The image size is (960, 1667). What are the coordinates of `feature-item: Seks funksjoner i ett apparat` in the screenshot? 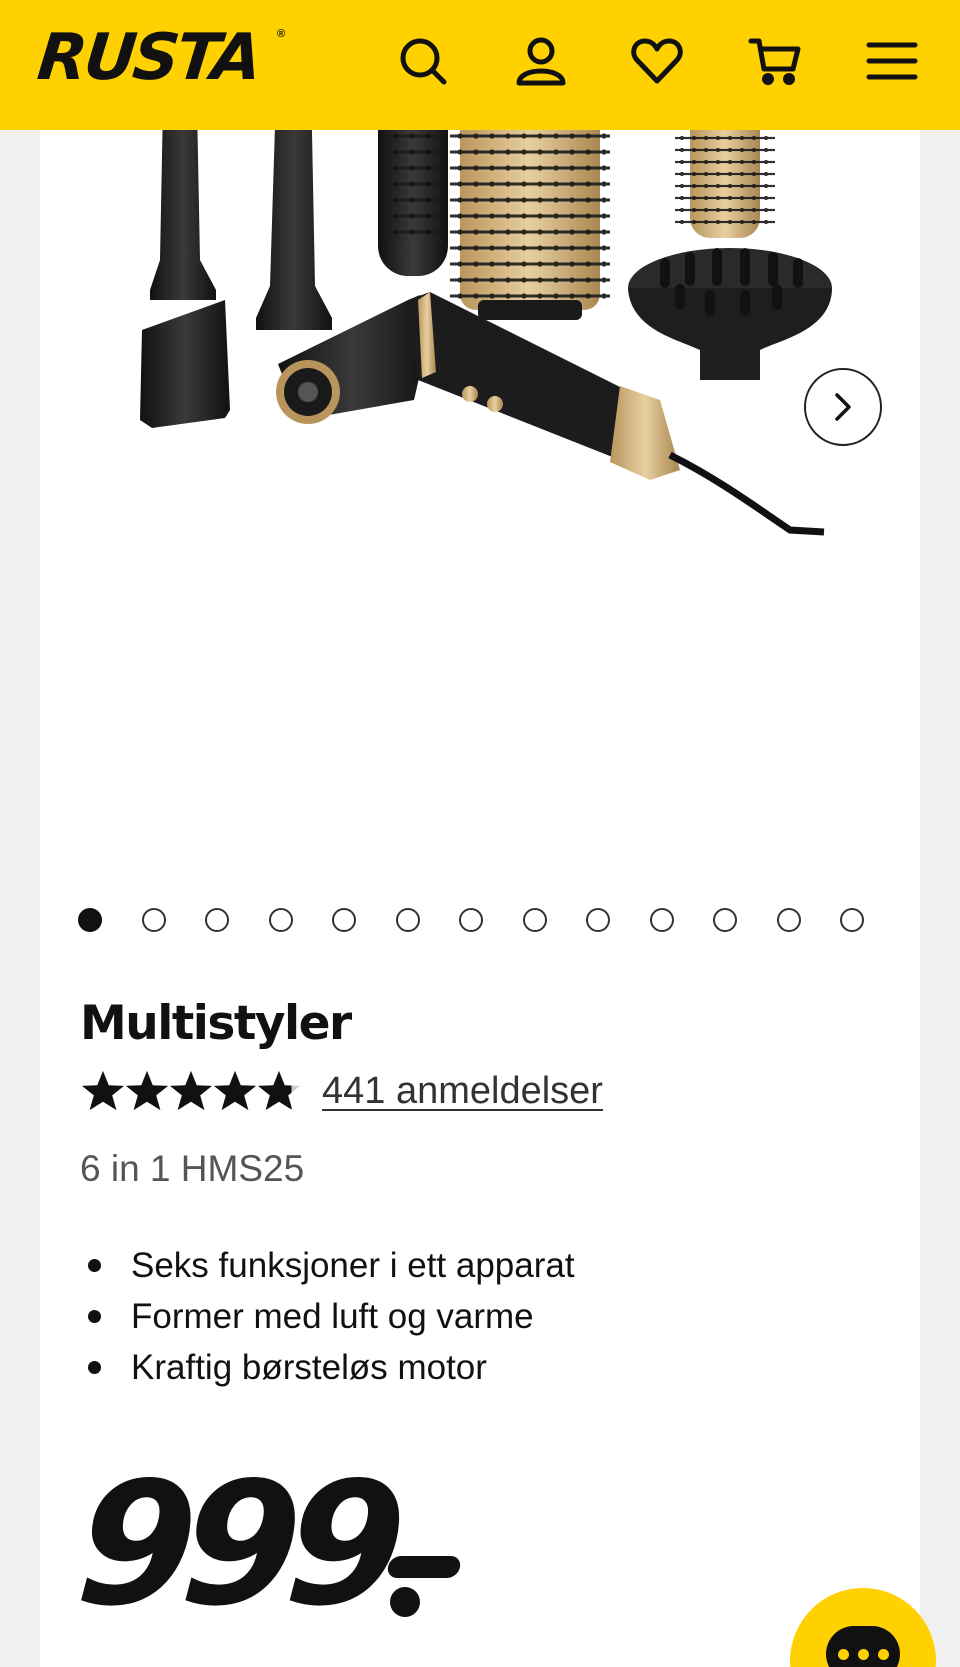 It's located at (327, 1265).